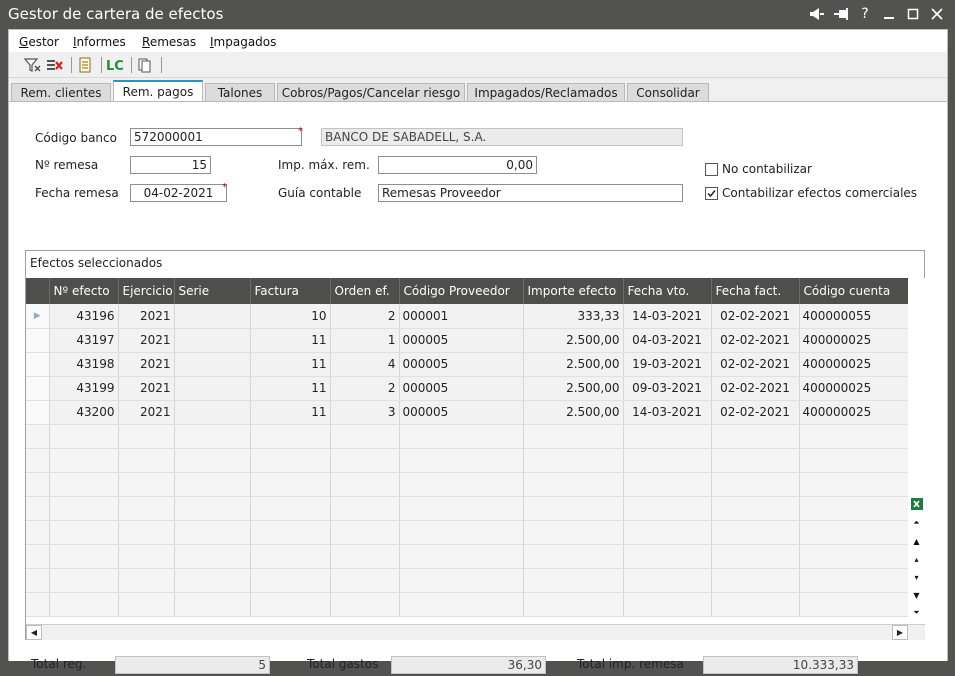 This screenshot has width=955, height=676. What do you see at coordinates (240, 92) in the screenshot?
I see `tab-talones: Talones` at bounding box center [240, 92].